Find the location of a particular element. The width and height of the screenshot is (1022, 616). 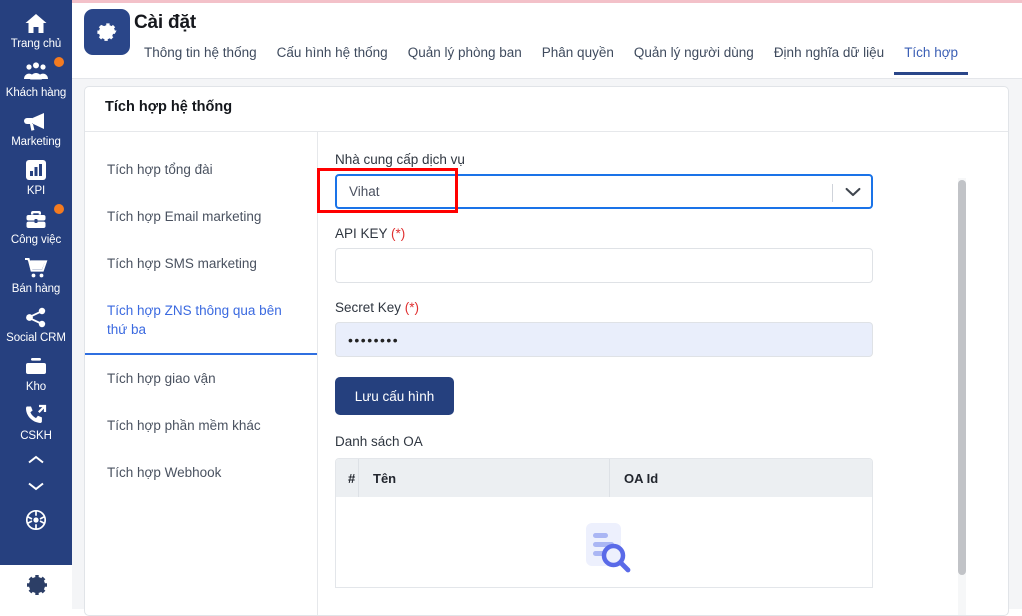

sidebar-label: Social CRM is located at coordinates (36, 338).